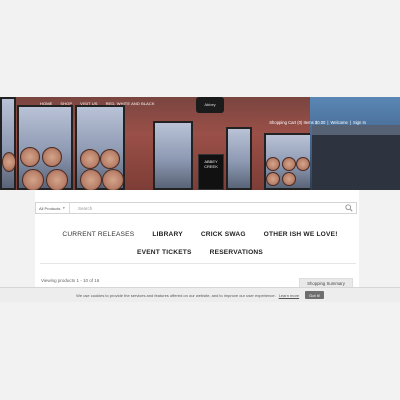 This screenshot has height=400, width=400. I want to click on menu-crick-swag: CRICK SWAG, so click(223, 234).